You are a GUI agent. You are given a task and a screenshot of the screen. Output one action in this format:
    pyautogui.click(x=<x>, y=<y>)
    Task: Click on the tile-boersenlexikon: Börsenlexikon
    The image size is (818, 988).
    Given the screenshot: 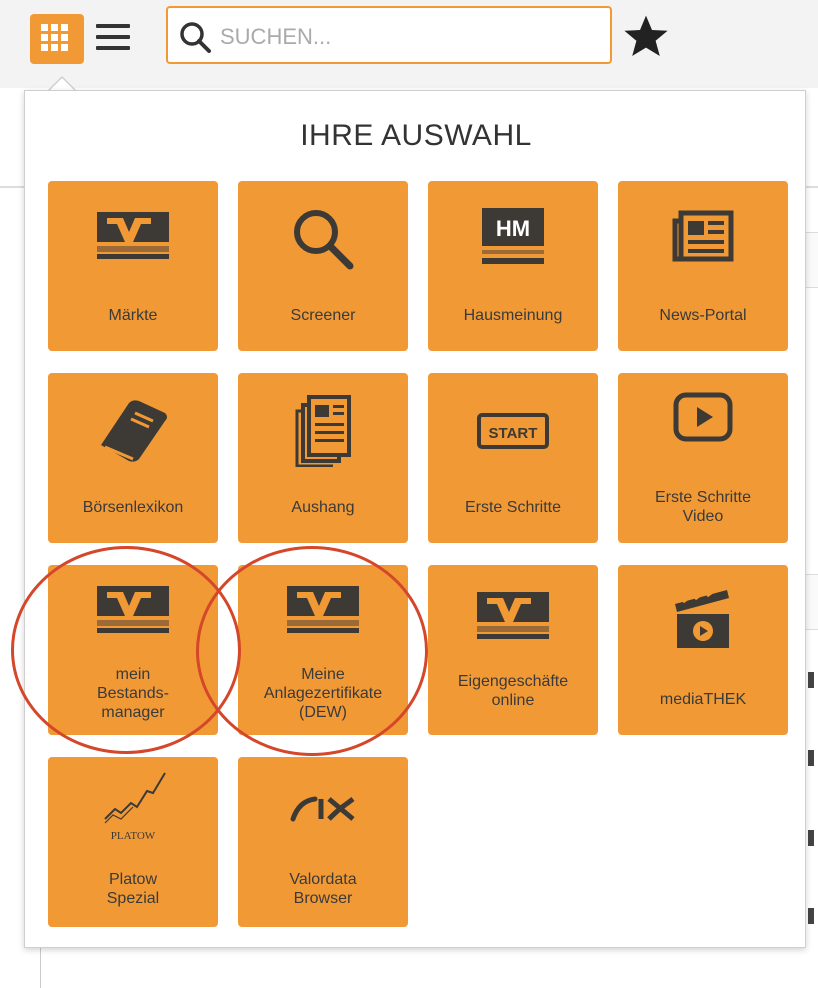 What is the action you would take?
    pyautogui.click(x=133, y=458)
    